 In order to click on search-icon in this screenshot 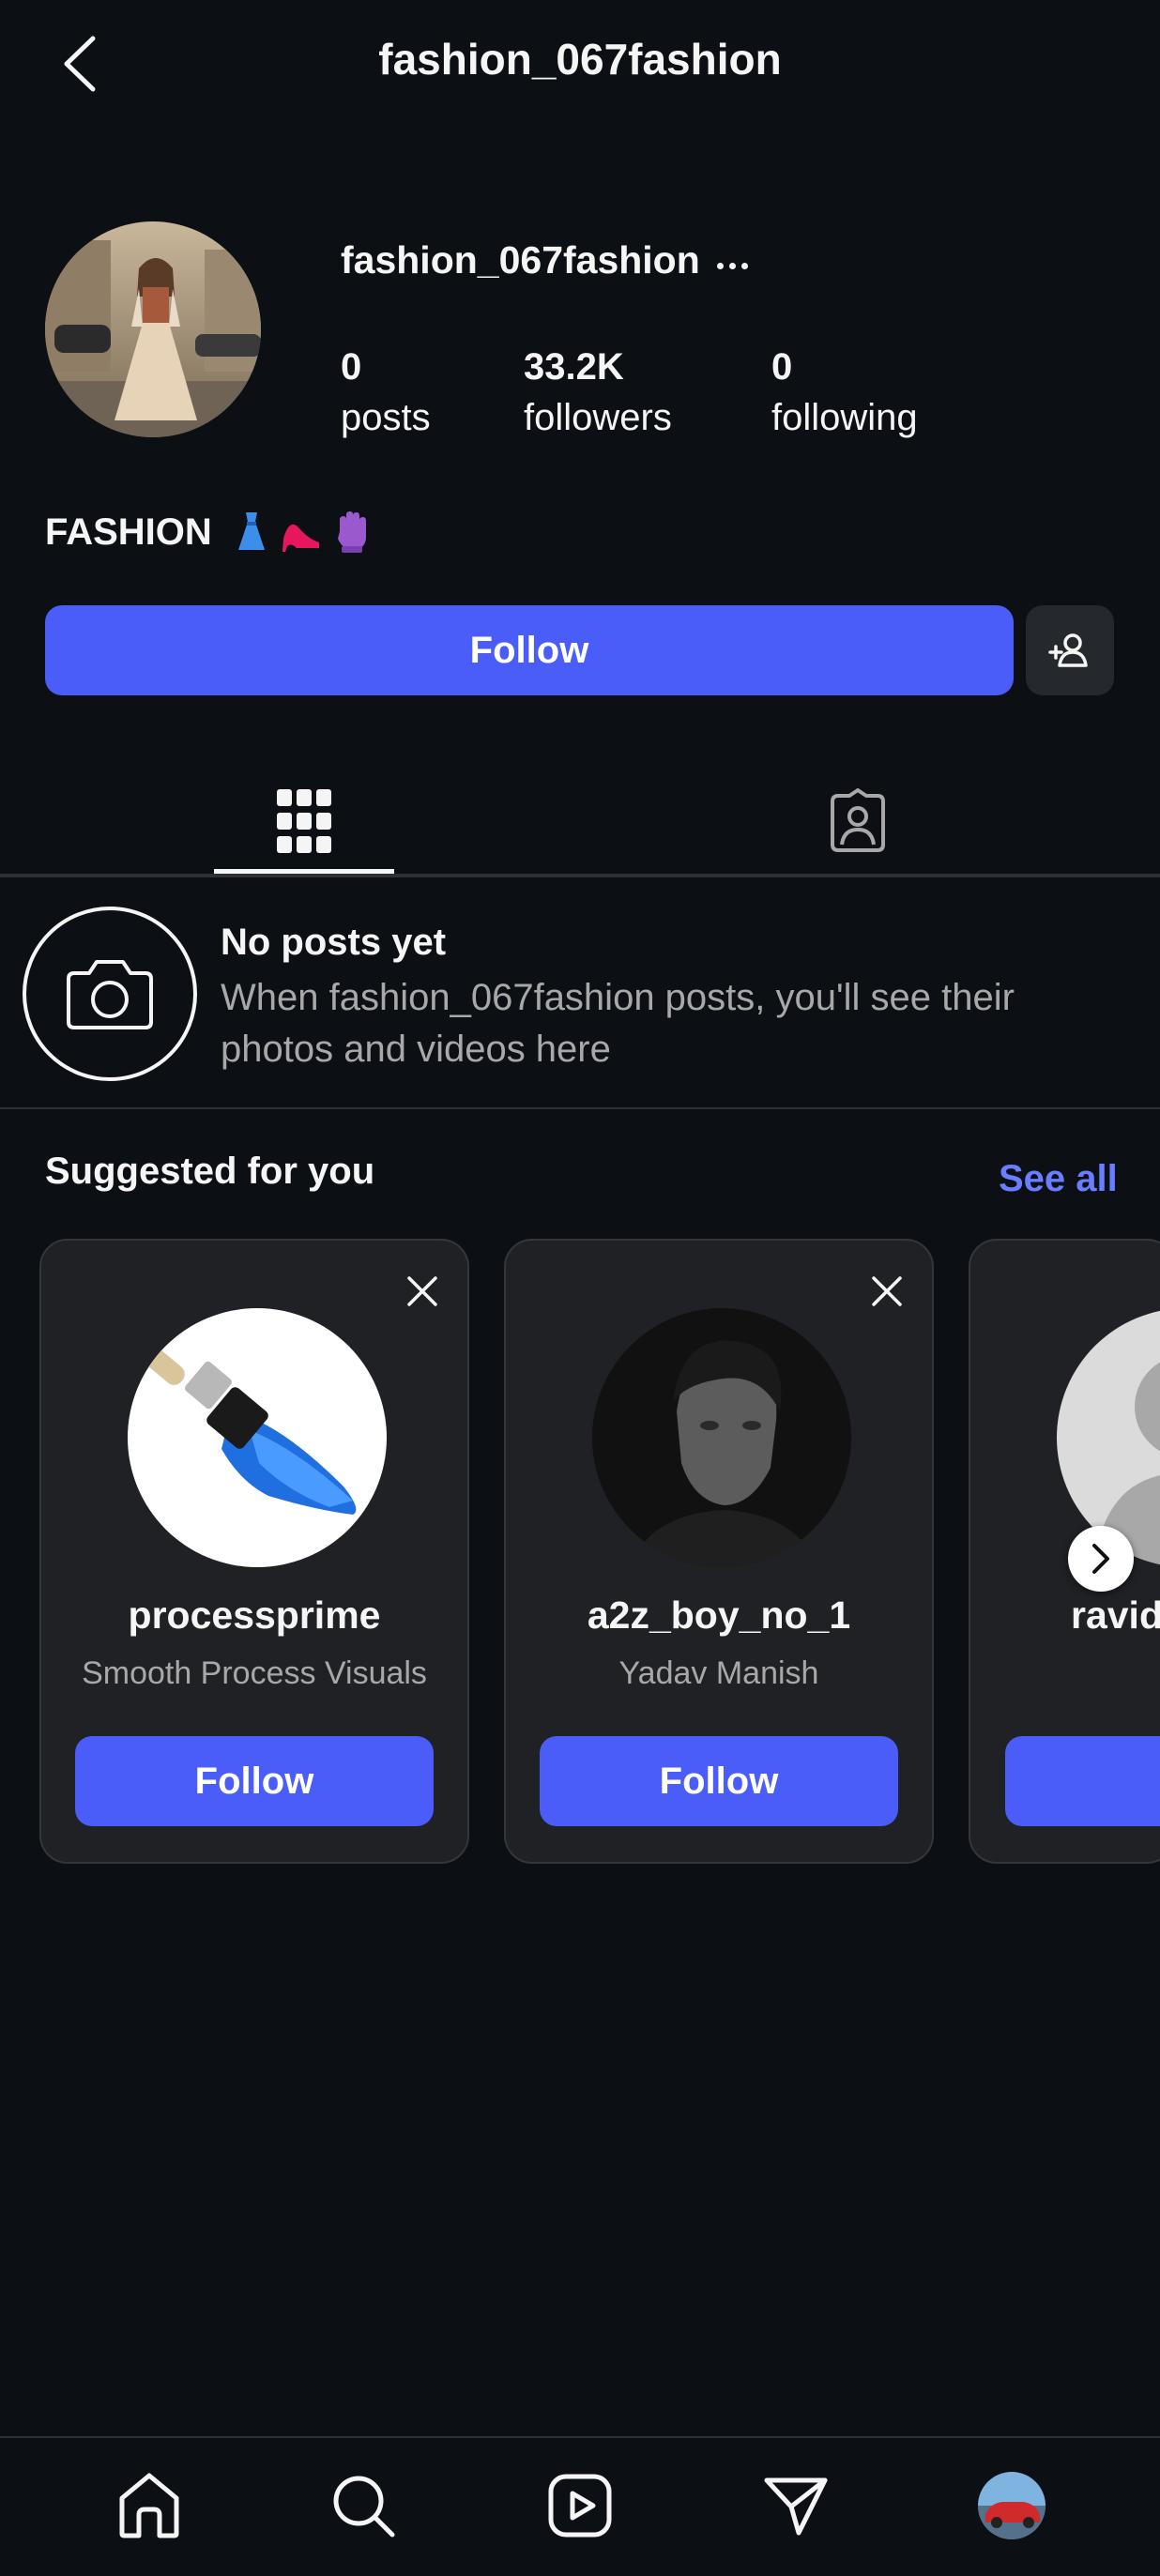, I will do `click(364, 2507)`.